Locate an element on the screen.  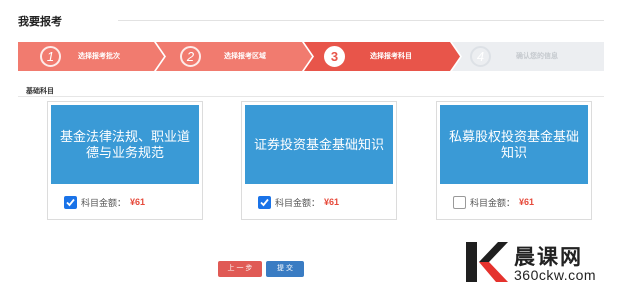
subject-card: 基金法律法规、职业道德与业务规范 科目金额： ¥61 is located at coordinates (125, 160).